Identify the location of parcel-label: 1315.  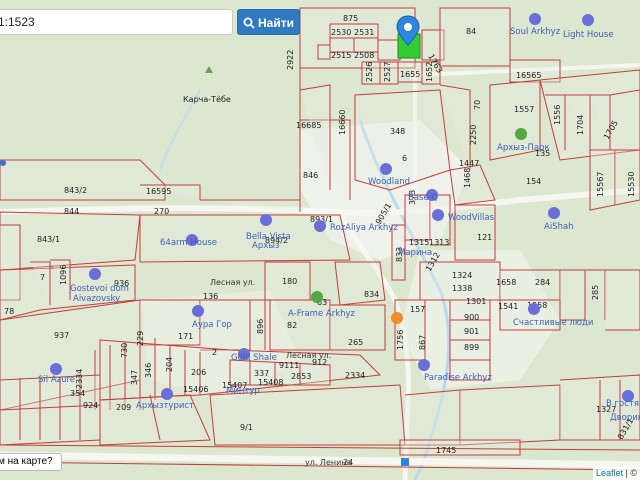
(419, 242).